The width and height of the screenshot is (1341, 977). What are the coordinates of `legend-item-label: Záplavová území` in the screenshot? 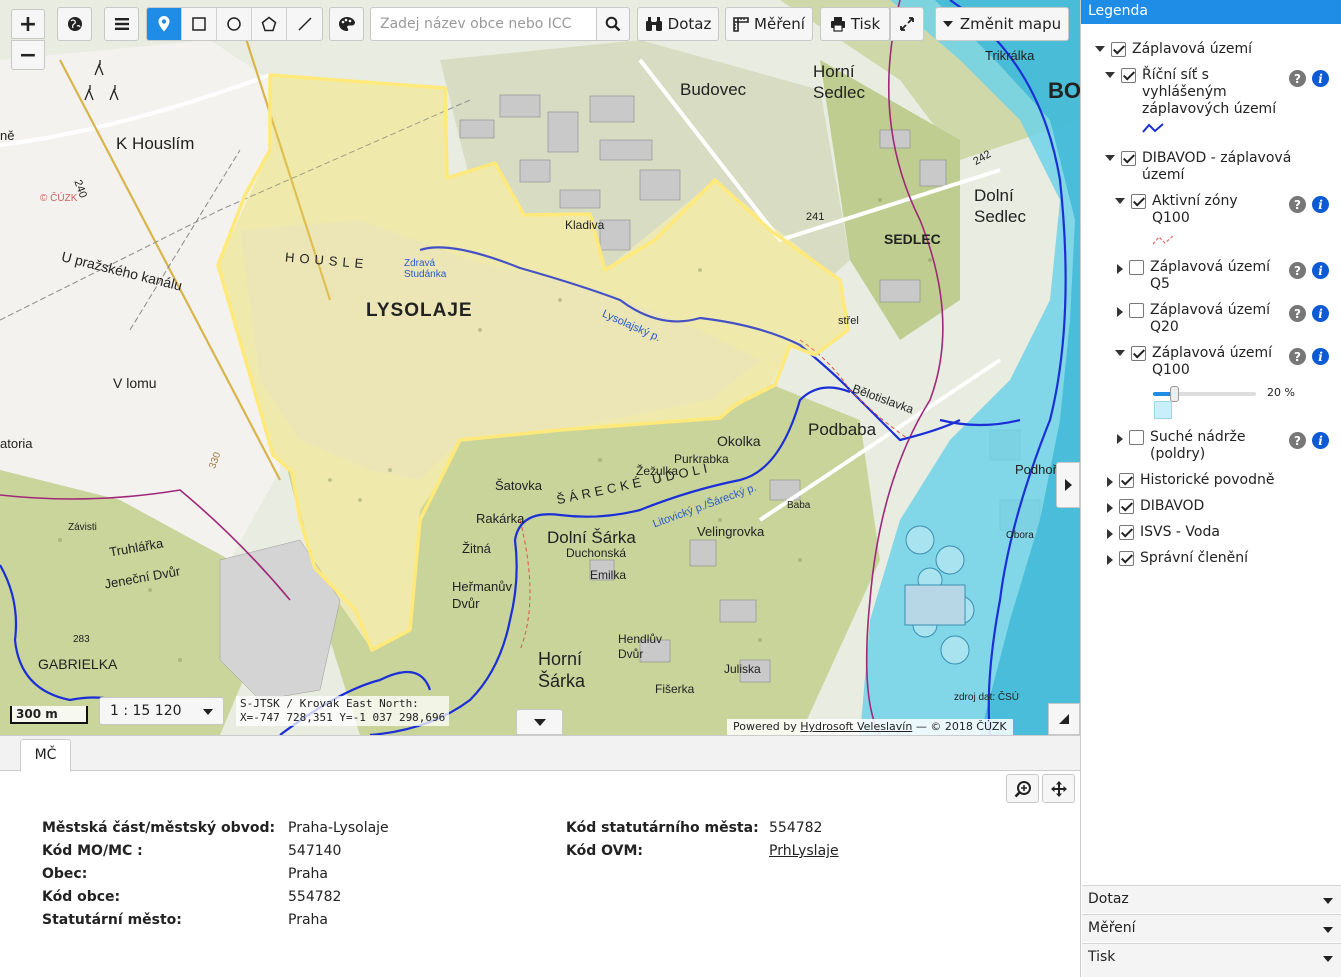 It's located at (1192, 49).